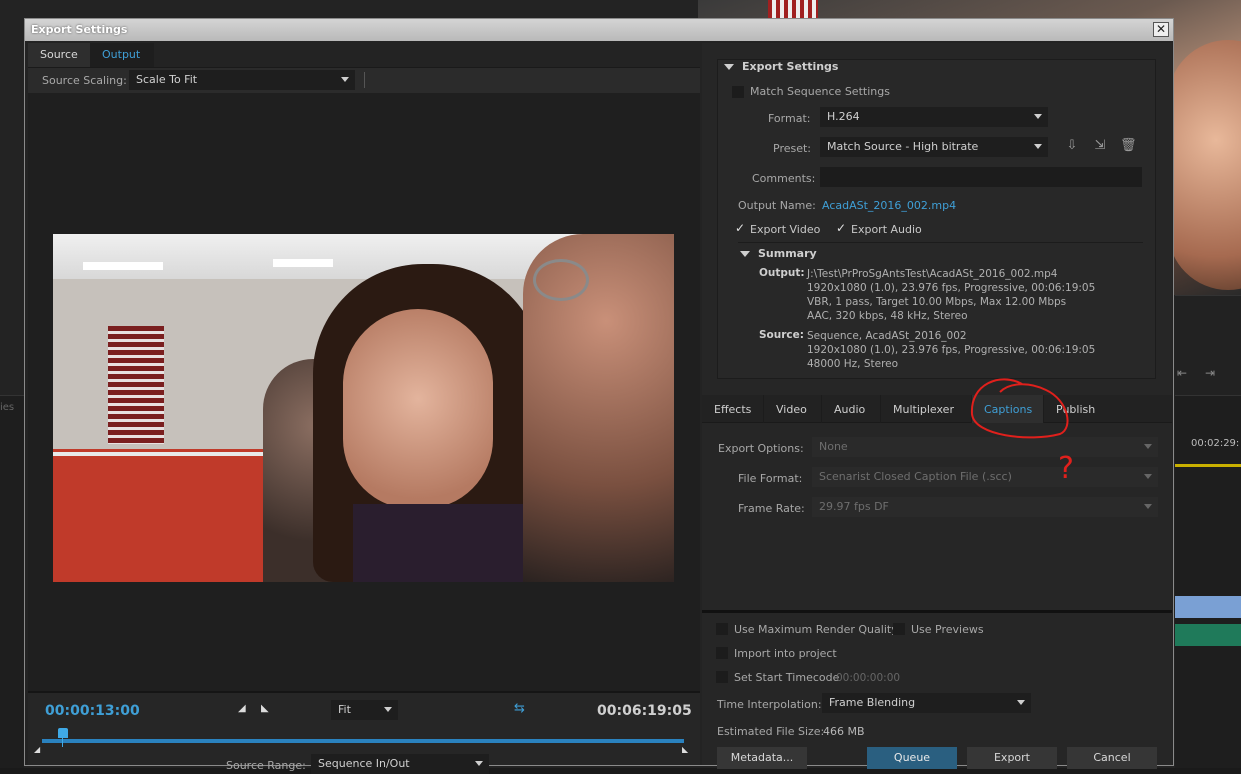 The image size is (1241, 774). What do you see at coordinates (37, 749) in the screenshot?
I see `in-point-icon: ◢` at bounding box center [37, 749].